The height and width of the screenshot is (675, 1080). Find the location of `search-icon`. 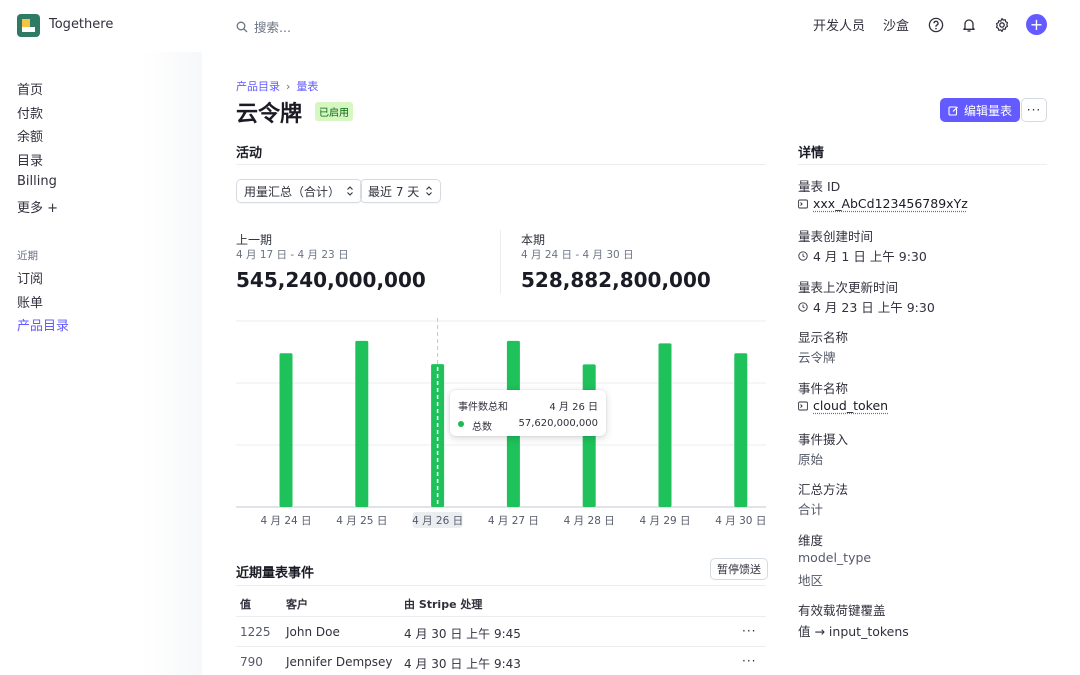

search-icon is located at coordinates (242, 26).